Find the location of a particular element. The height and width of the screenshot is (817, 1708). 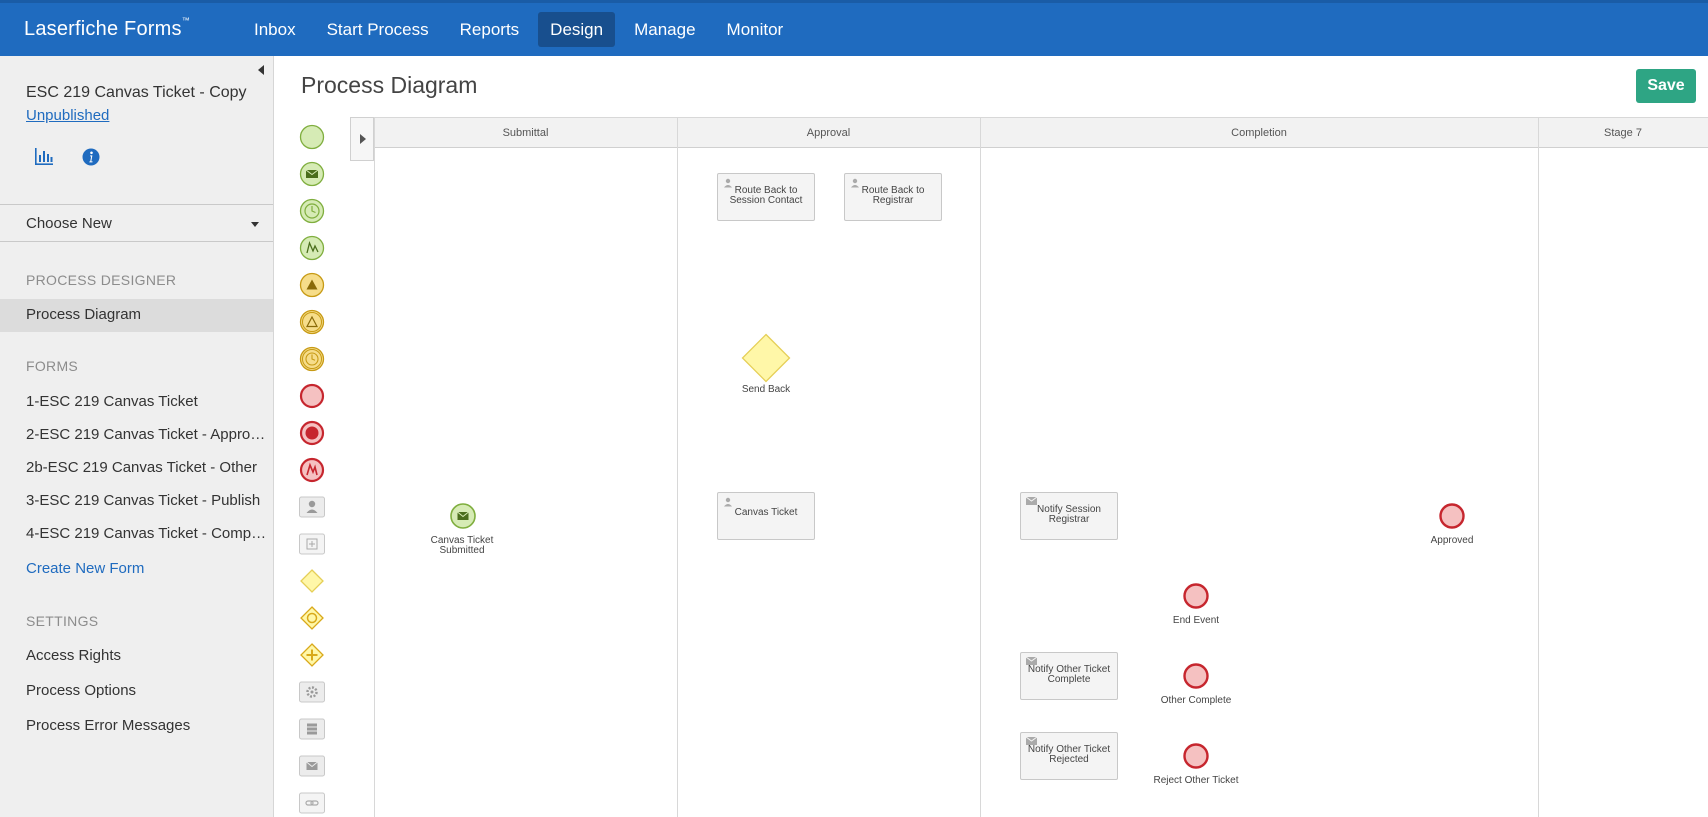

envelope-icon is located at coordinates (1031, 501).